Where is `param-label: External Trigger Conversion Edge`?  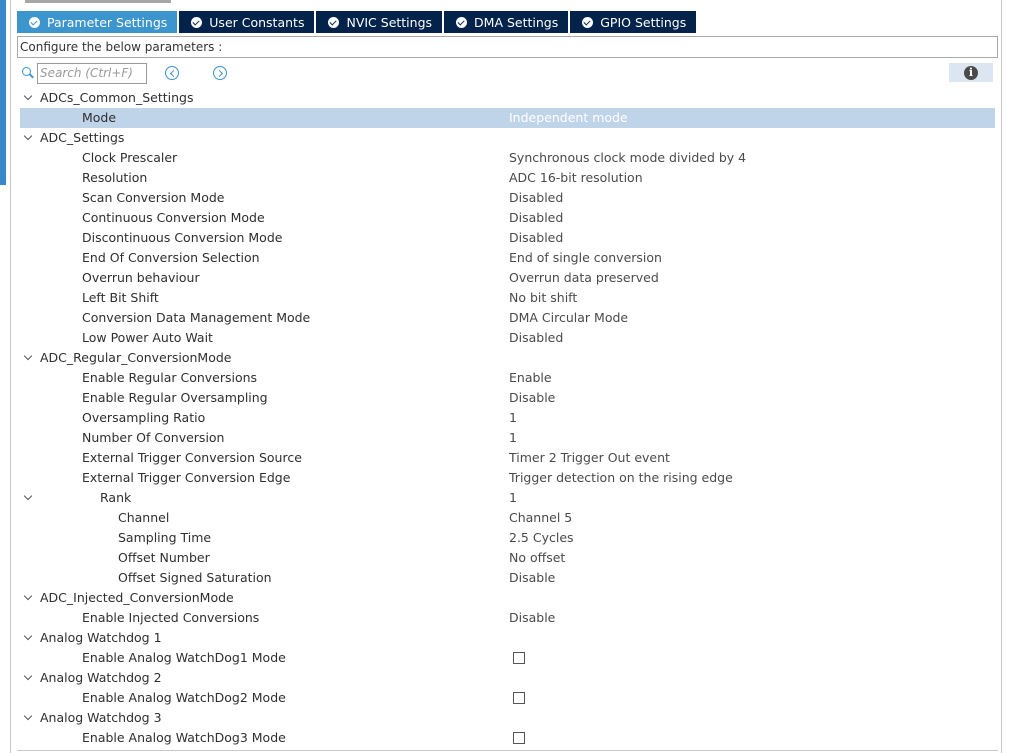 param-label: External Trigger Conversion Edge is located at coordinates (186, 477).